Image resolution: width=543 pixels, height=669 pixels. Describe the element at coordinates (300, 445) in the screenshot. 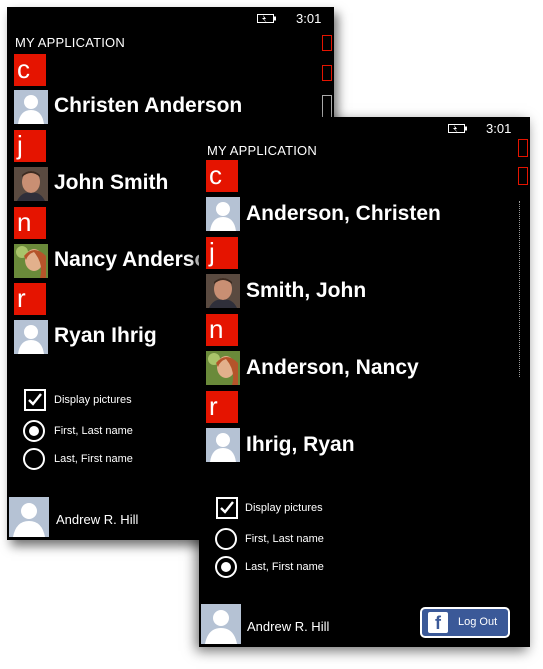

I see `contact-name: Ihrig, Ryan` at that location.